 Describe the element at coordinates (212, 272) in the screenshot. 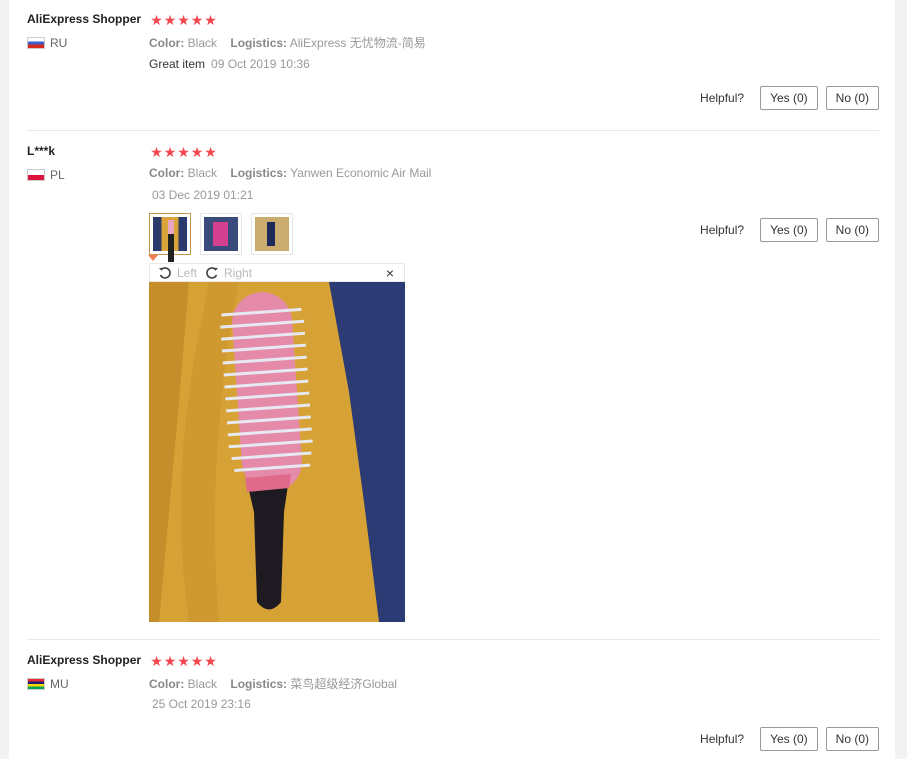

I see `rotate-right-icon` at that location.